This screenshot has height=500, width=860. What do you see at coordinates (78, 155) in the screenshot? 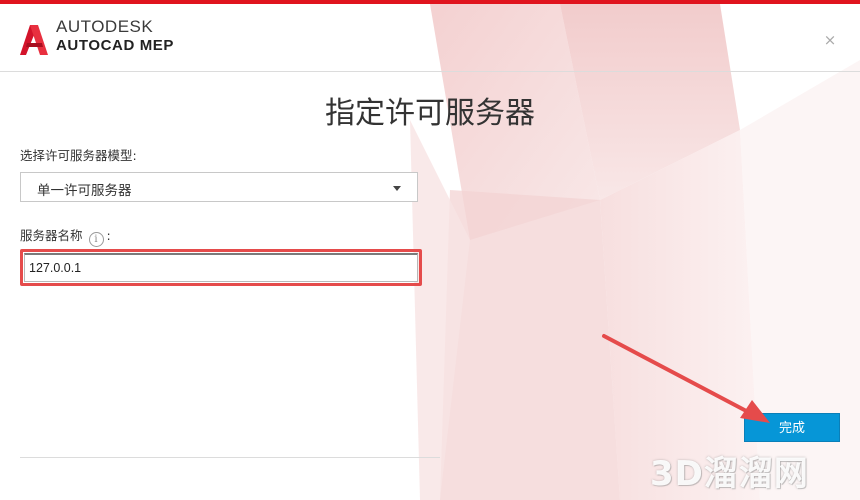
I see `server-model-label: 选择许可服务器模型:` at bounding box center [78, 155].